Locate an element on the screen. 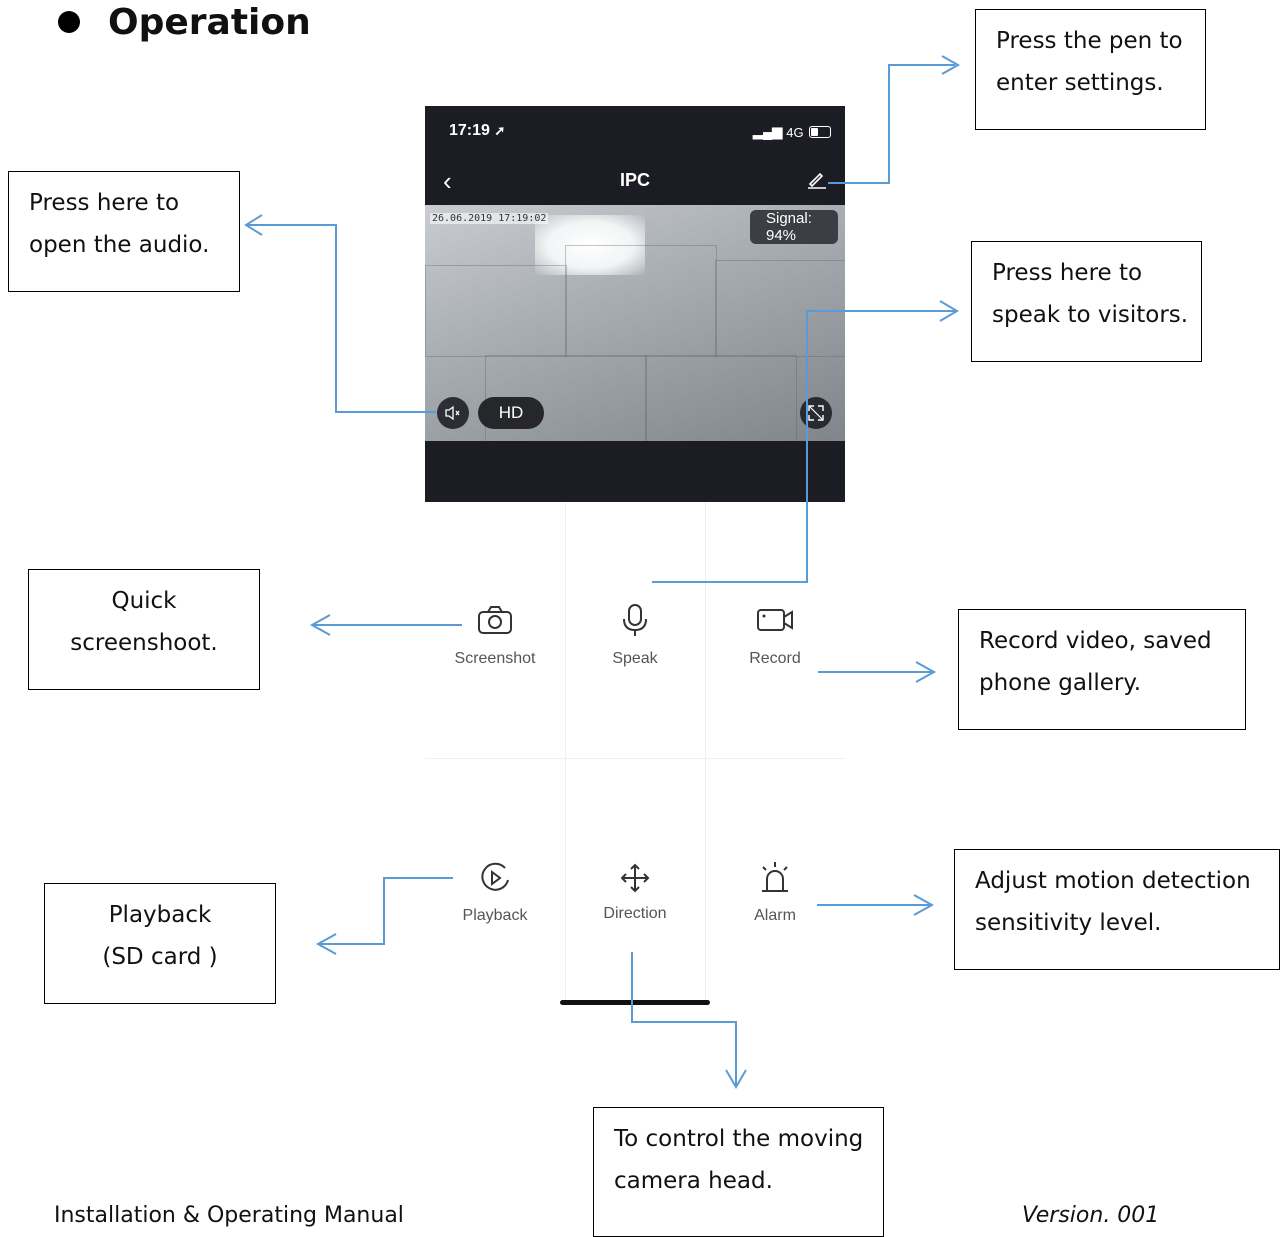 This screenshot has width=1288, height=1237. callout-settings-line2: enter settings. is located at coordinates (1080, 83).